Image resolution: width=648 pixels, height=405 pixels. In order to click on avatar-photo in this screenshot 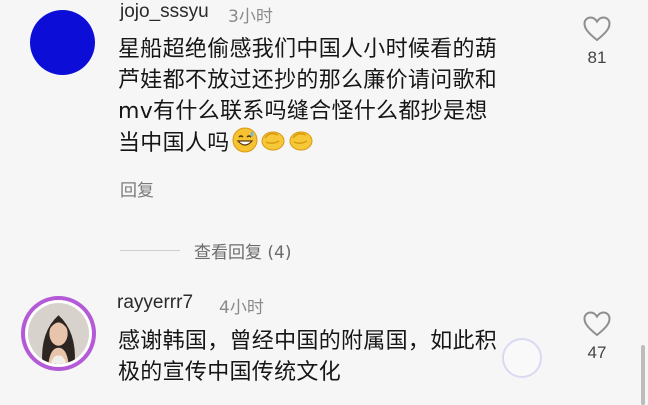, I will do `click(58, 333)`.